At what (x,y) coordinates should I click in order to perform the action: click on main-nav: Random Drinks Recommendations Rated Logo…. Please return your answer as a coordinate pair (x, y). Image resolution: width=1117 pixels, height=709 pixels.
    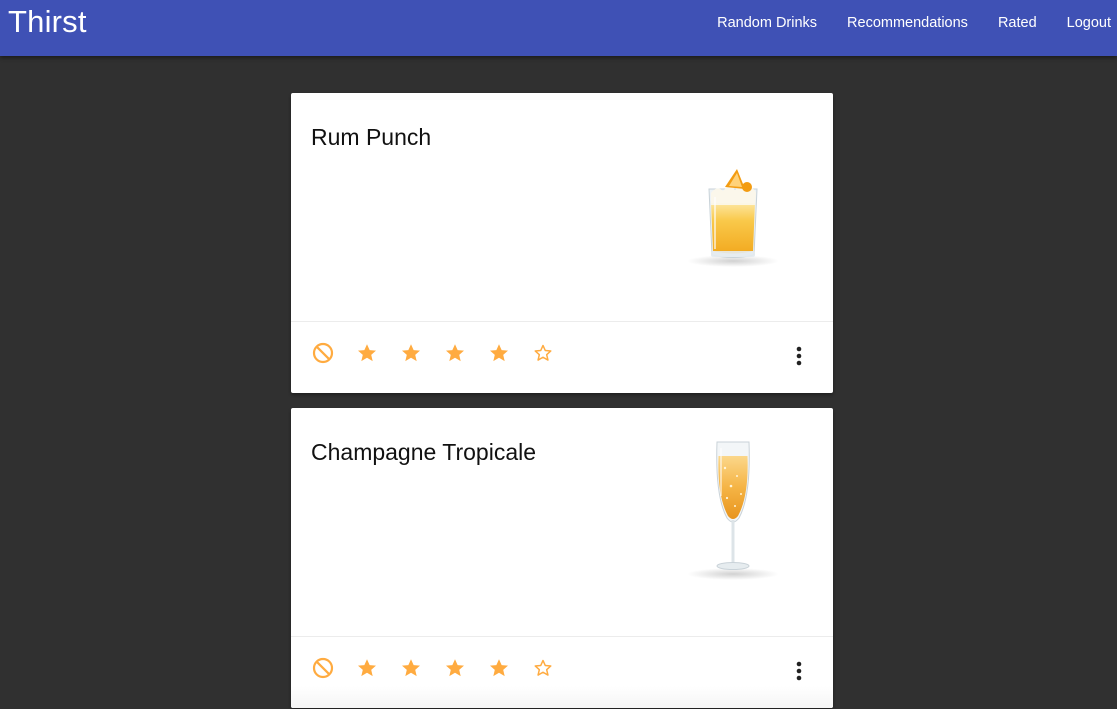
    Looking at the image, I should click on (899, 25).